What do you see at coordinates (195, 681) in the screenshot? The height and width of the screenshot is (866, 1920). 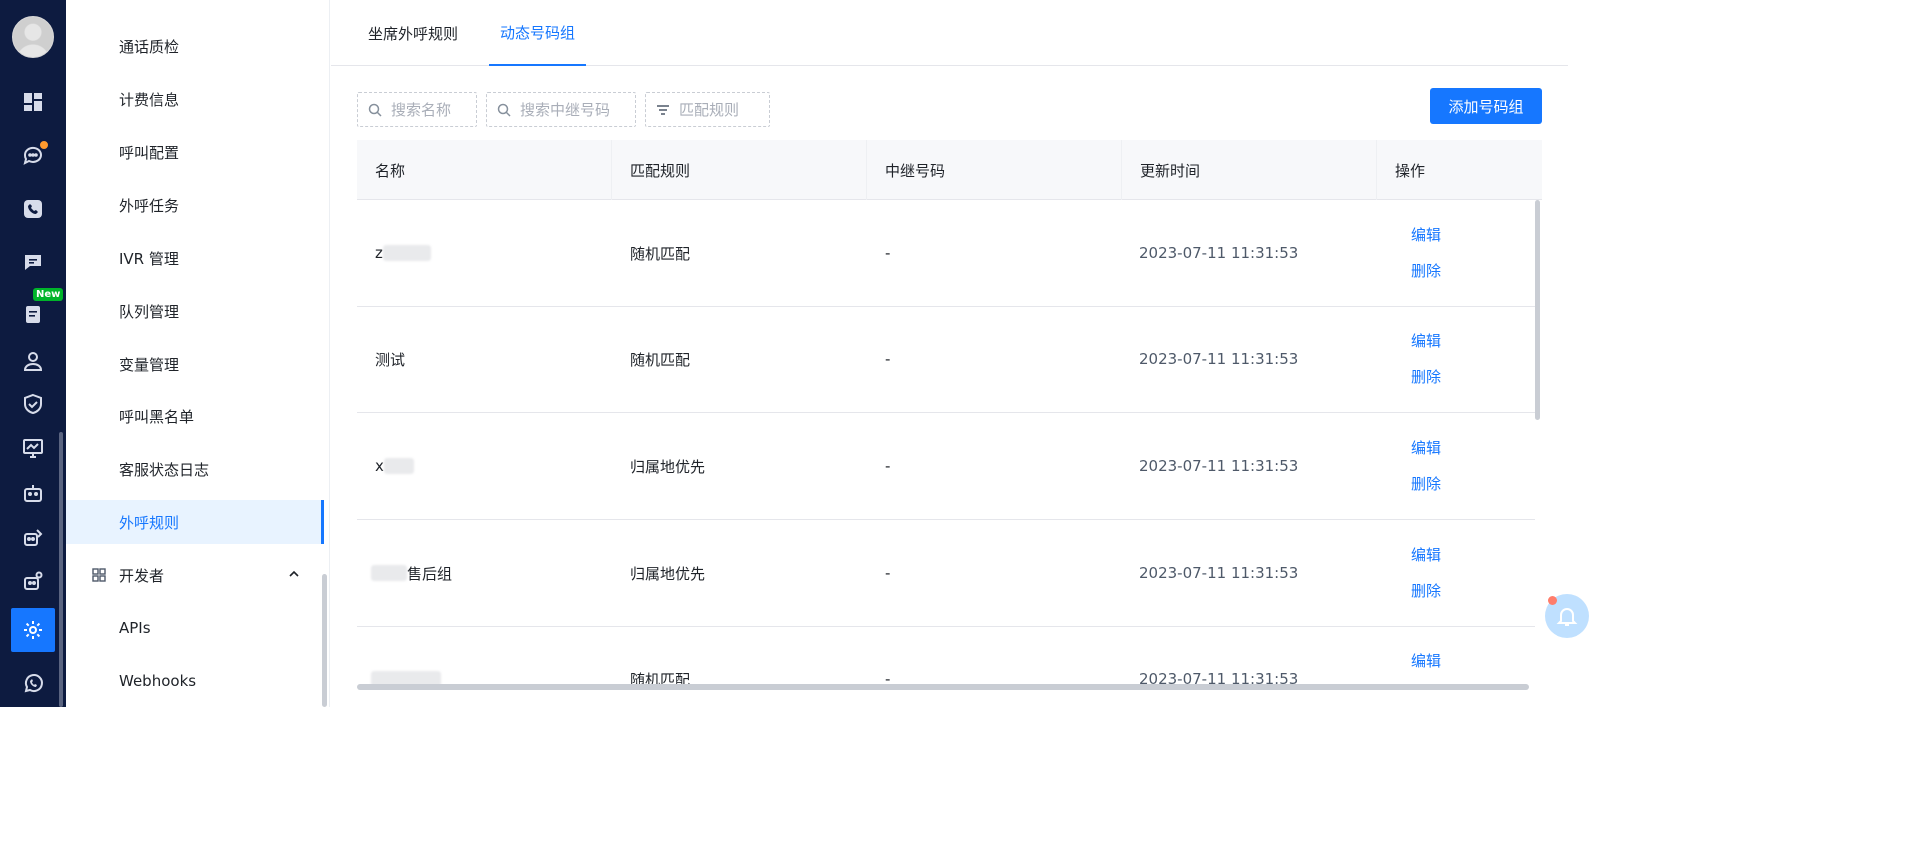 I see `menu-item-webhooks: Webhooks` at bounding box center [195, 681].